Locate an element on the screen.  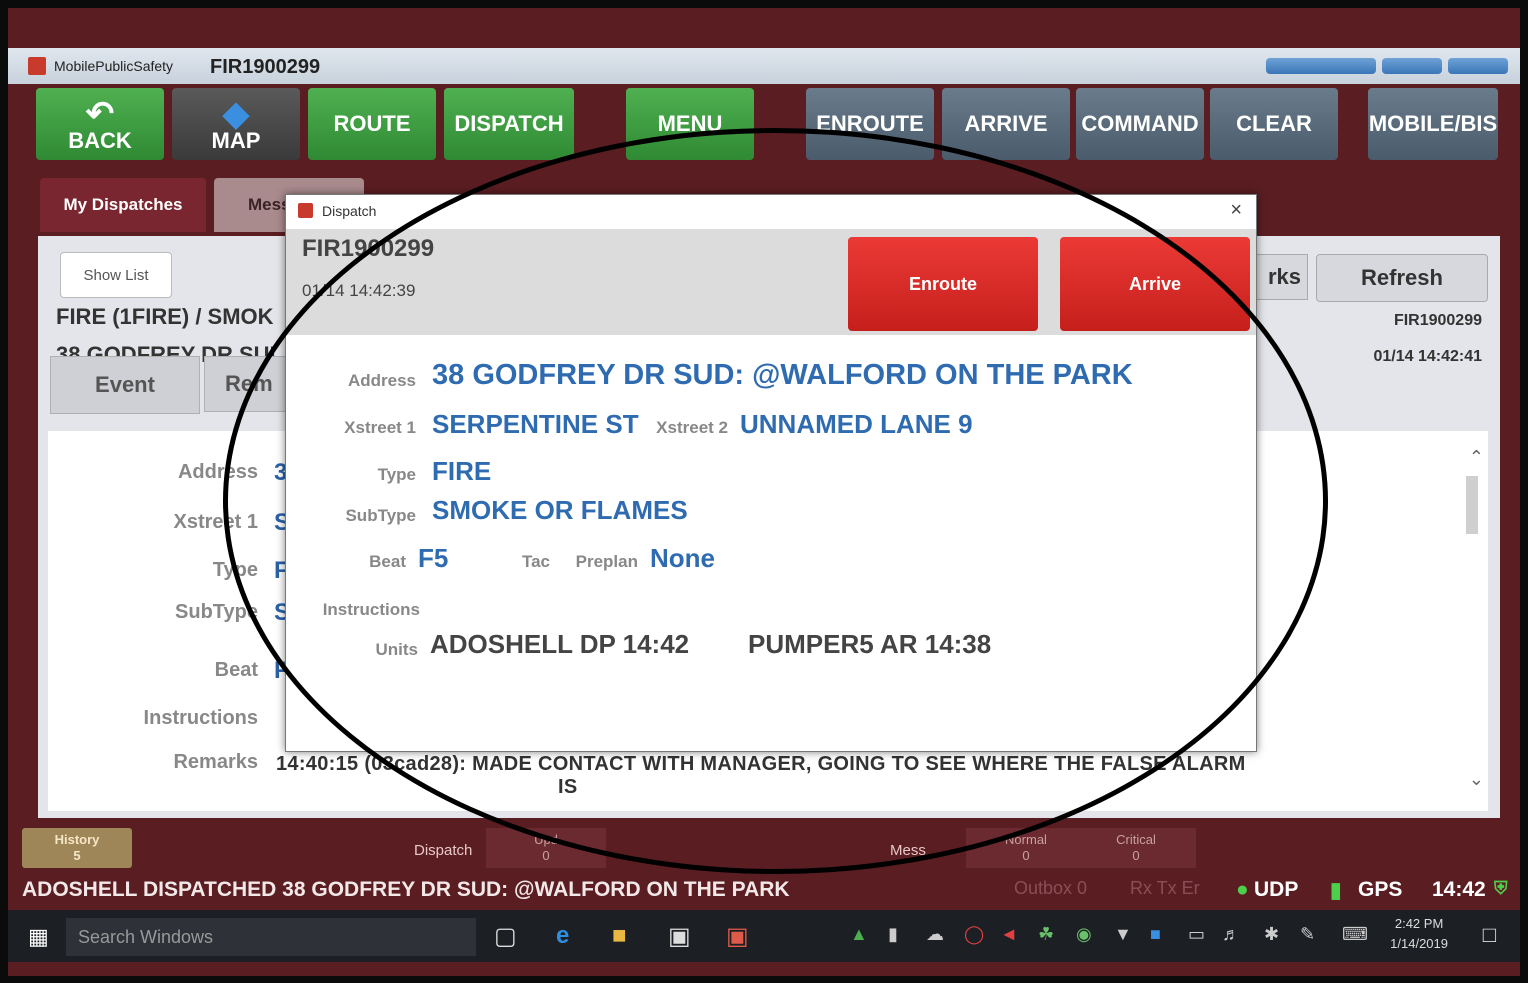
map-button: ◆ MAP is located at coordinates (236, 124).